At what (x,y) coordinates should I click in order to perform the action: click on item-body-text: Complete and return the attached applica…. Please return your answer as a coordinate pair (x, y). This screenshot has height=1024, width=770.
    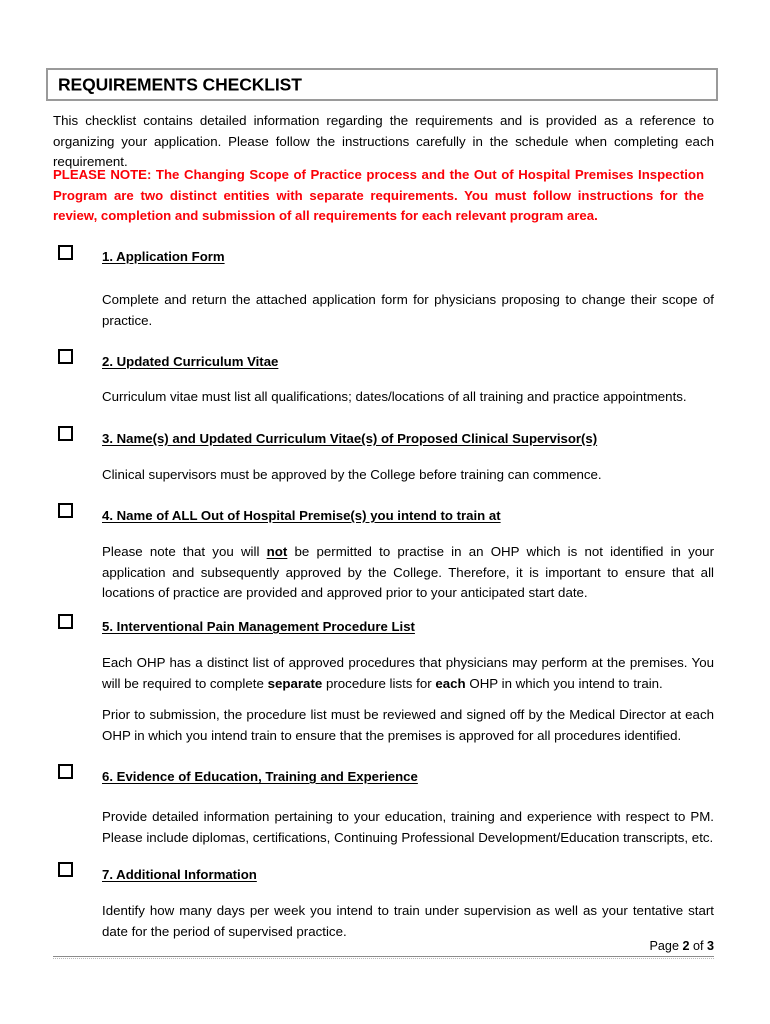
    Looking at the image, I should click on (408, 310).